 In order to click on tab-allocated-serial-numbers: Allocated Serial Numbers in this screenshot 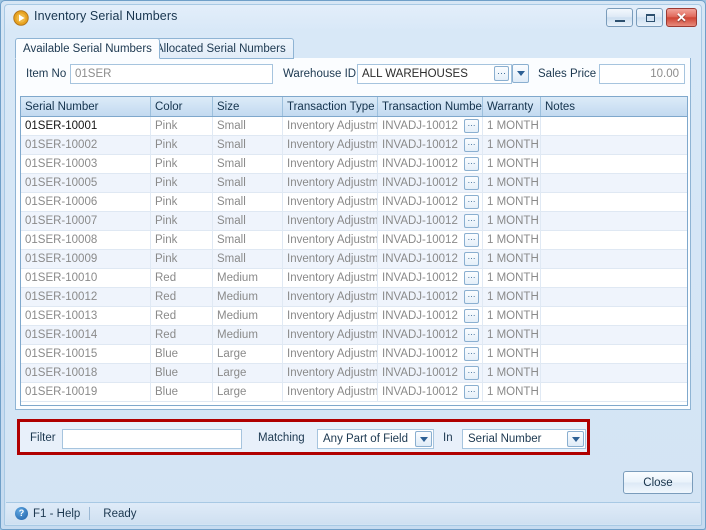, I will do `click(221, 48)`.